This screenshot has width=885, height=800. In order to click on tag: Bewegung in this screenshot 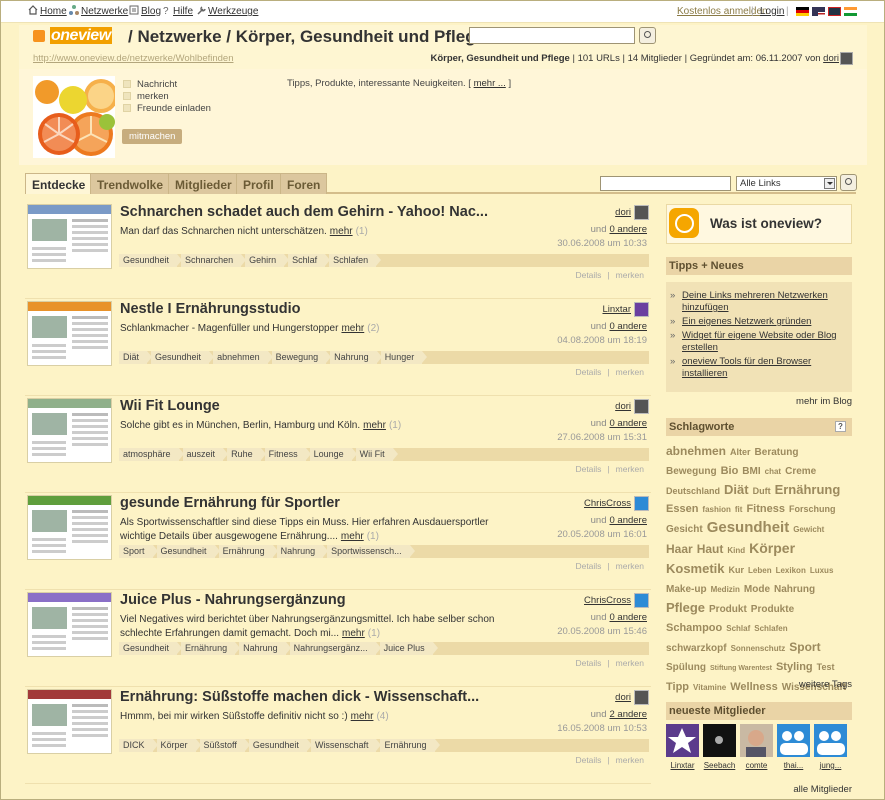, I will do `click(301, 357)`.